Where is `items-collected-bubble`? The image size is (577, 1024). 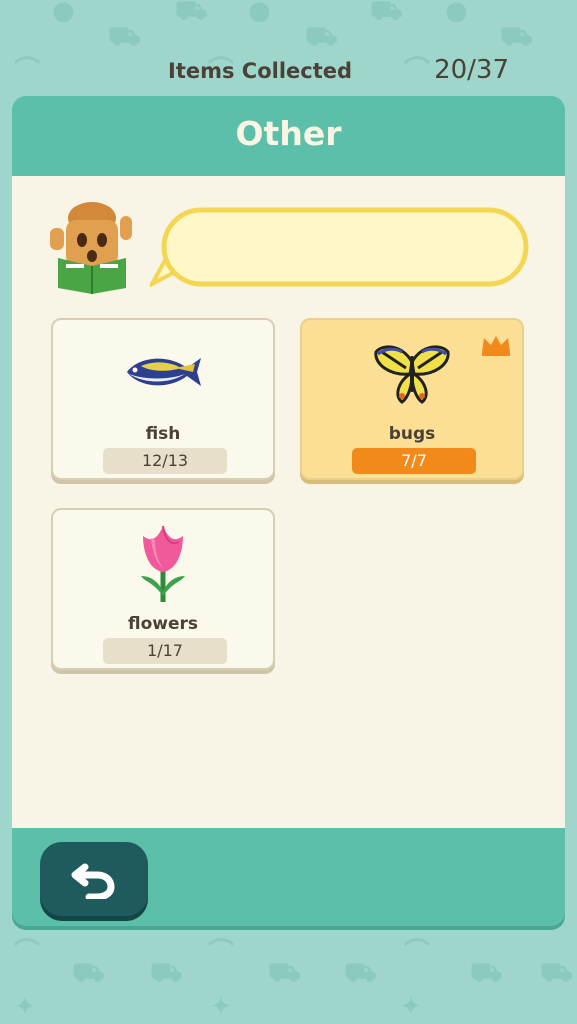 items-collected-bubble is located at coordinates (339, 247).